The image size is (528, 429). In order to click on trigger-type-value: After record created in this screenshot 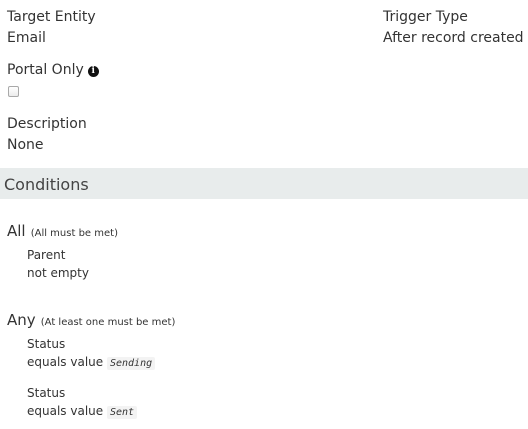, I will do `click(453, 38)`.